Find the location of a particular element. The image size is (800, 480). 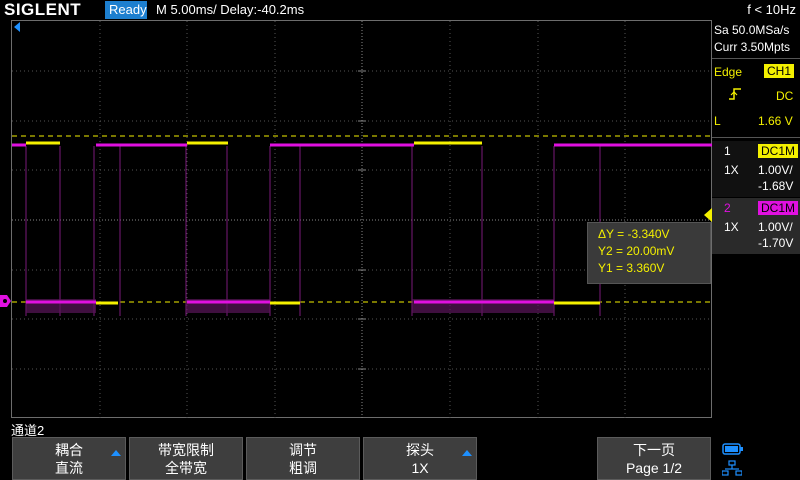

adjust-value: 粗调 is located at coordinates (303, 468).